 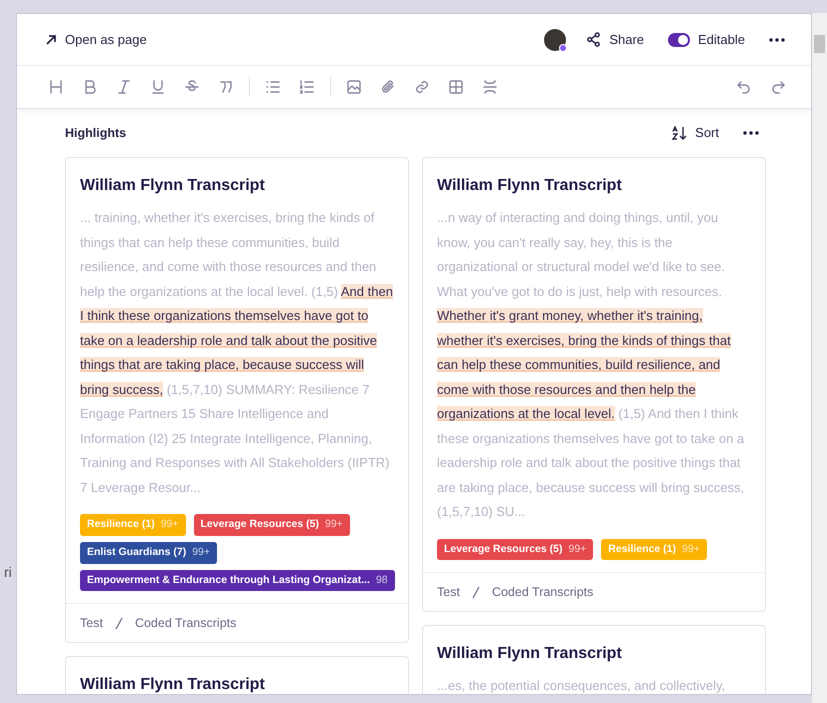 I want to click on bullet-list-icon, so click(x=273, y=87).